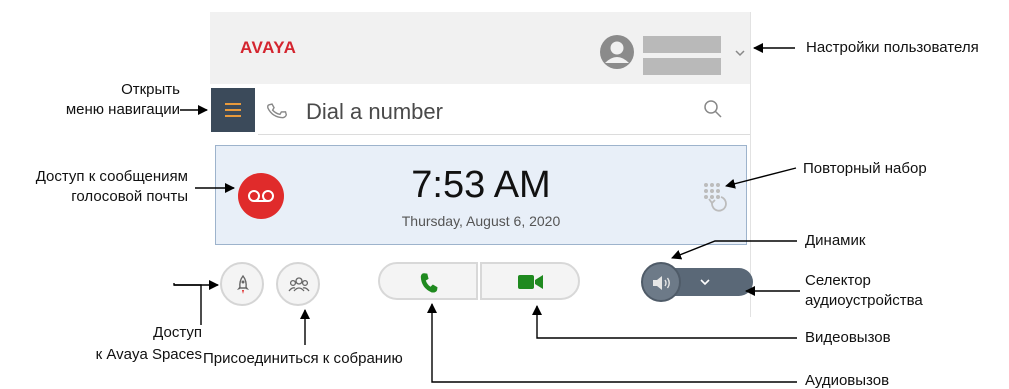 The width and height of the screenshot is (1009, 389). What do you see at coordinates (129, 196) in the screenshot?
I see `label-voicemail-2: голосовой почты` at bounding box center [129, 196].